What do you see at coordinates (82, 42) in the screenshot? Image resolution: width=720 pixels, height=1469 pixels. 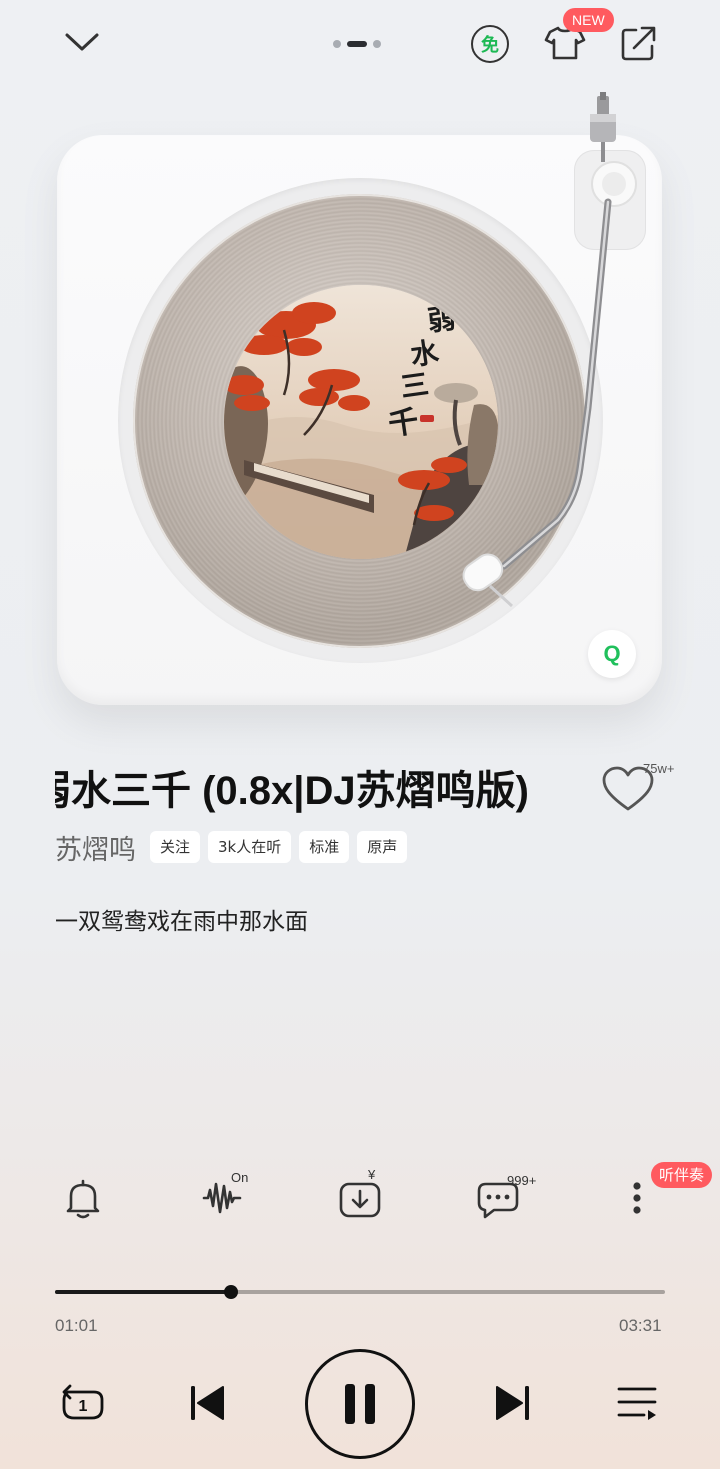 I see `chevron-down-icon` at bounding box center [82, 42].